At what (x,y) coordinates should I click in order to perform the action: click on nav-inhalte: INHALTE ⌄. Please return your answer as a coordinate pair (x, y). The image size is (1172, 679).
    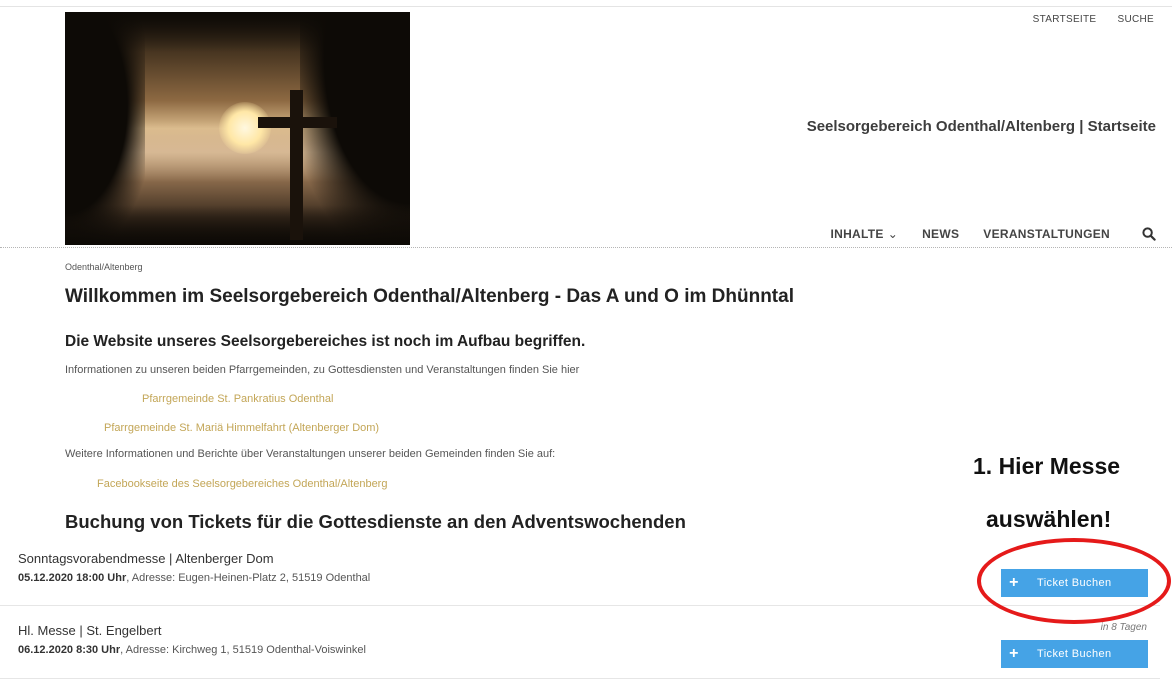
    Looking at the image, I should click on (864, 234).